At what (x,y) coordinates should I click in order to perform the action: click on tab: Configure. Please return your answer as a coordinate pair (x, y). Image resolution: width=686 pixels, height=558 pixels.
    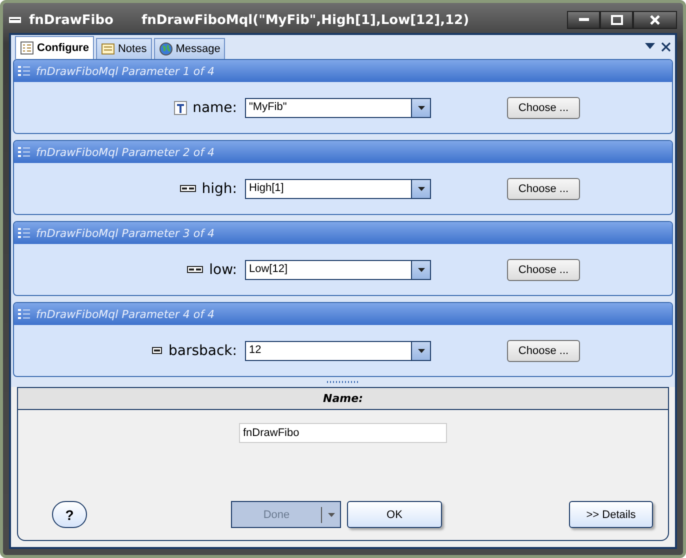
    Looking at the image, I should click on (54, 47).